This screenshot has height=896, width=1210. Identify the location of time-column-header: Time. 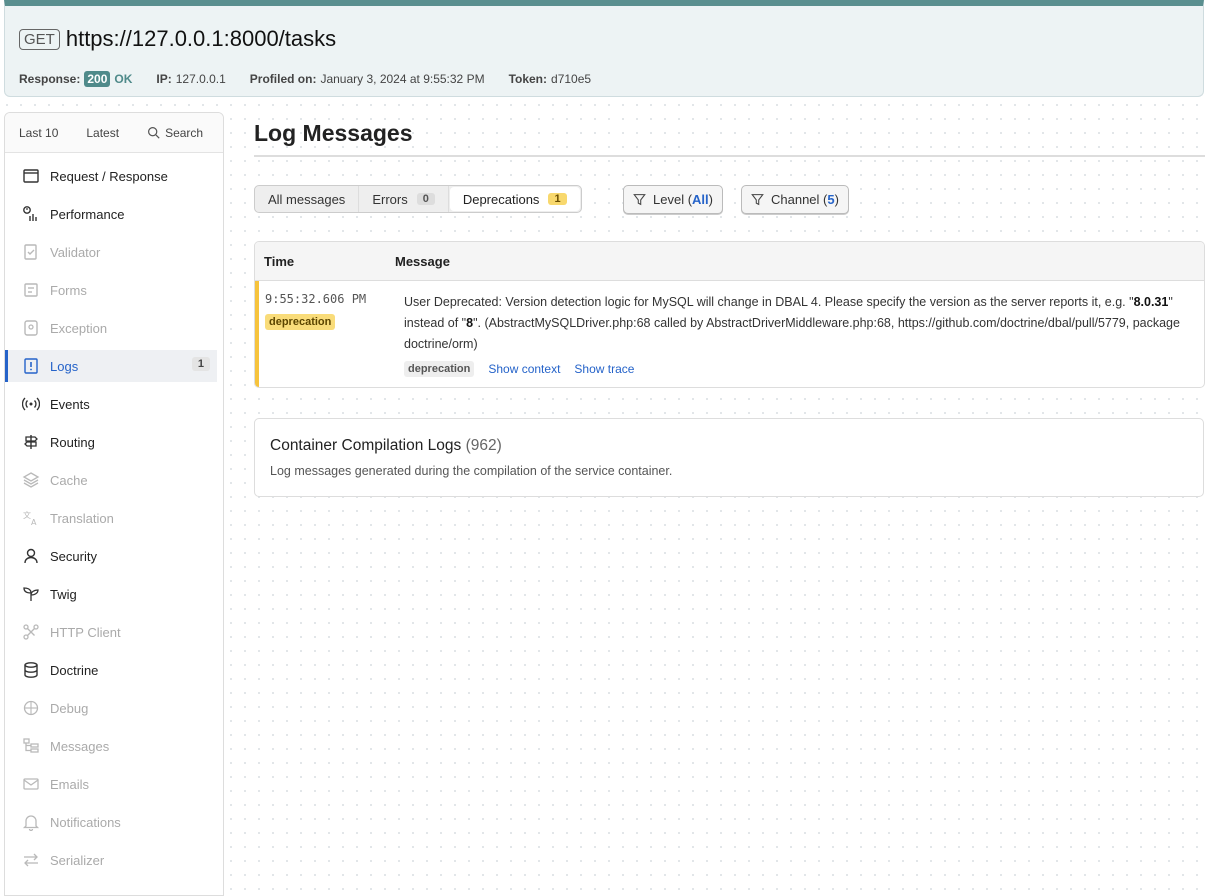
(279, 261).